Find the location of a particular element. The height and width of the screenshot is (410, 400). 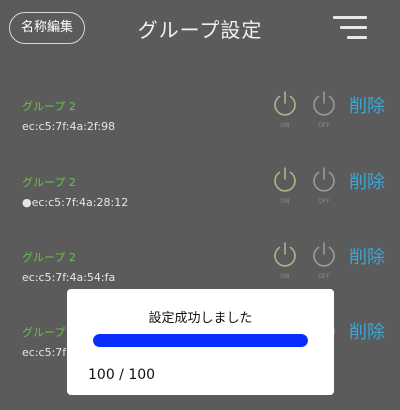

progress-bar-fill is located at coordinates (200, 340).